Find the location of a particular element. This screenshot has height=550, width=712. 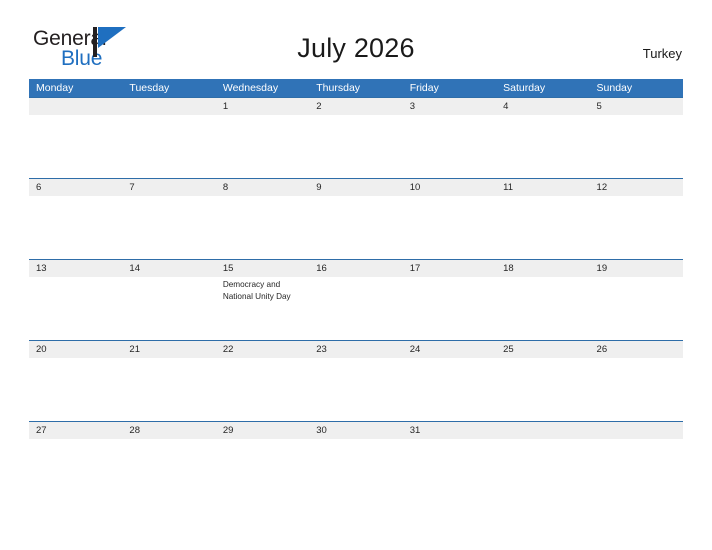

day-number: 8 is located at coordinates (225, 187).